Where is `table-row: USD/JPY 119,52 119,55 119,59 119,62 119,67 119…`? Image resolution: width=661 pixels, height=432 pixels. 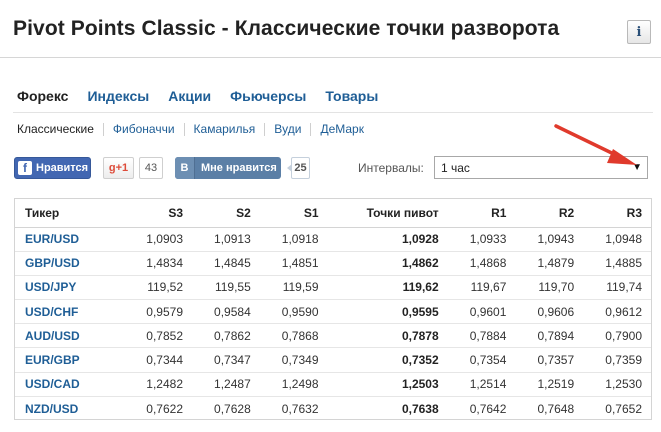 table-row: USD/JPY 119,52 119,55 119,59 119,62 119,67 119… is located at coordinates (333, 288).